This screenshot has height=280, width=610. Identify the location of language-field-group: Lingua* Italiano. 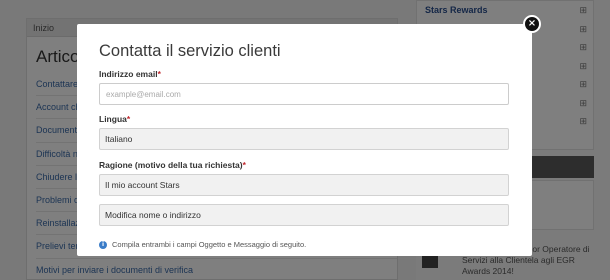
(304, 132).